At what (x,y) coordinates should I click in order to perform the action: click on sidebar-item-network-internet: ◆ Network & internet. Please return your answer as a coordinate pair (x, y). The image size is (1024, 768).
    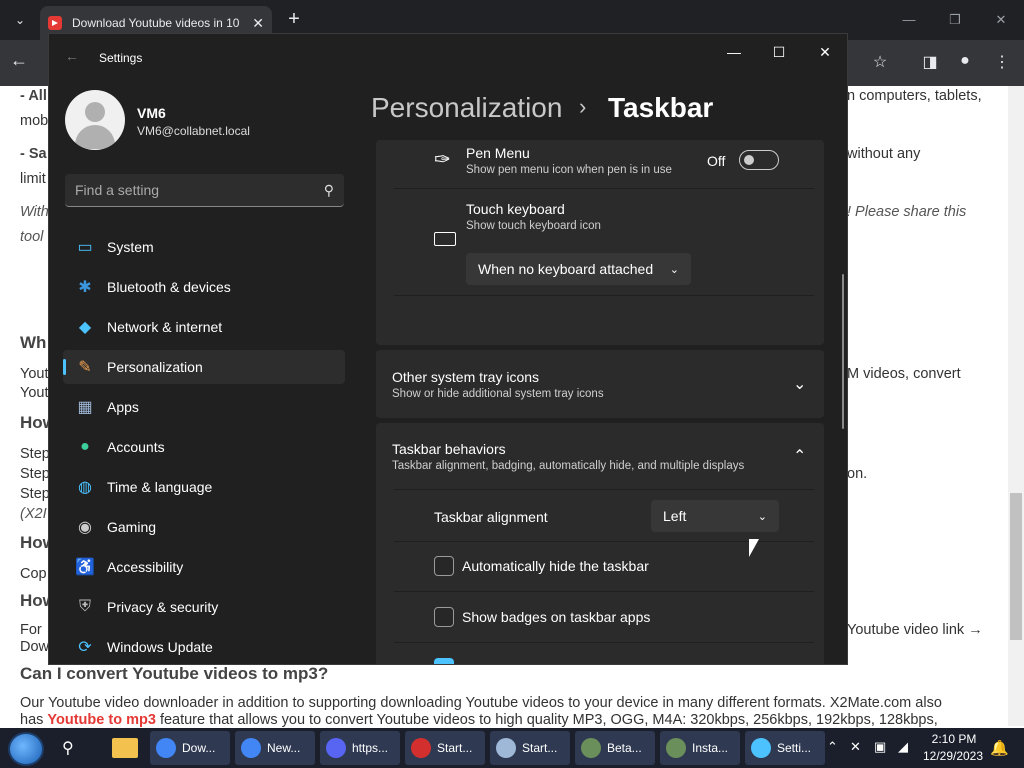
    Looking at the image, I should click on (204, 327).